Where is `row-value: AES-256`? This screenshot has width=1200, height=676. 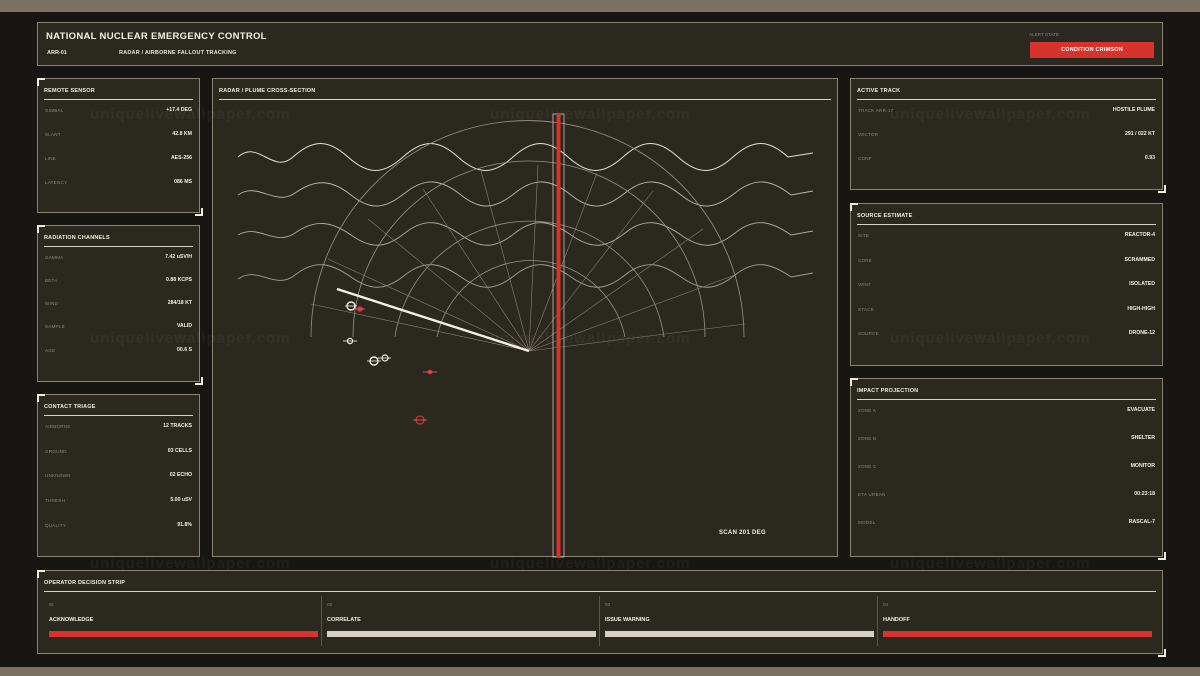 row-value: AES-256 is located at coordinates (181, 158).